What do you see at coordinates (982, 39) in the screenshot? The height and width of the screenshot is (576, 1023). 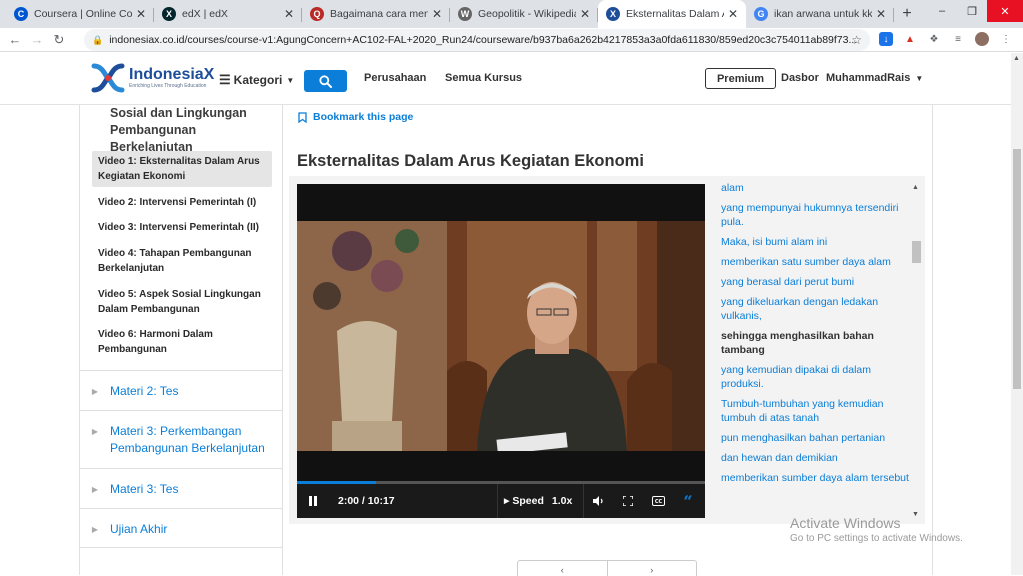 I see `profile-avatar-icon` at bounding box center [982, 39].